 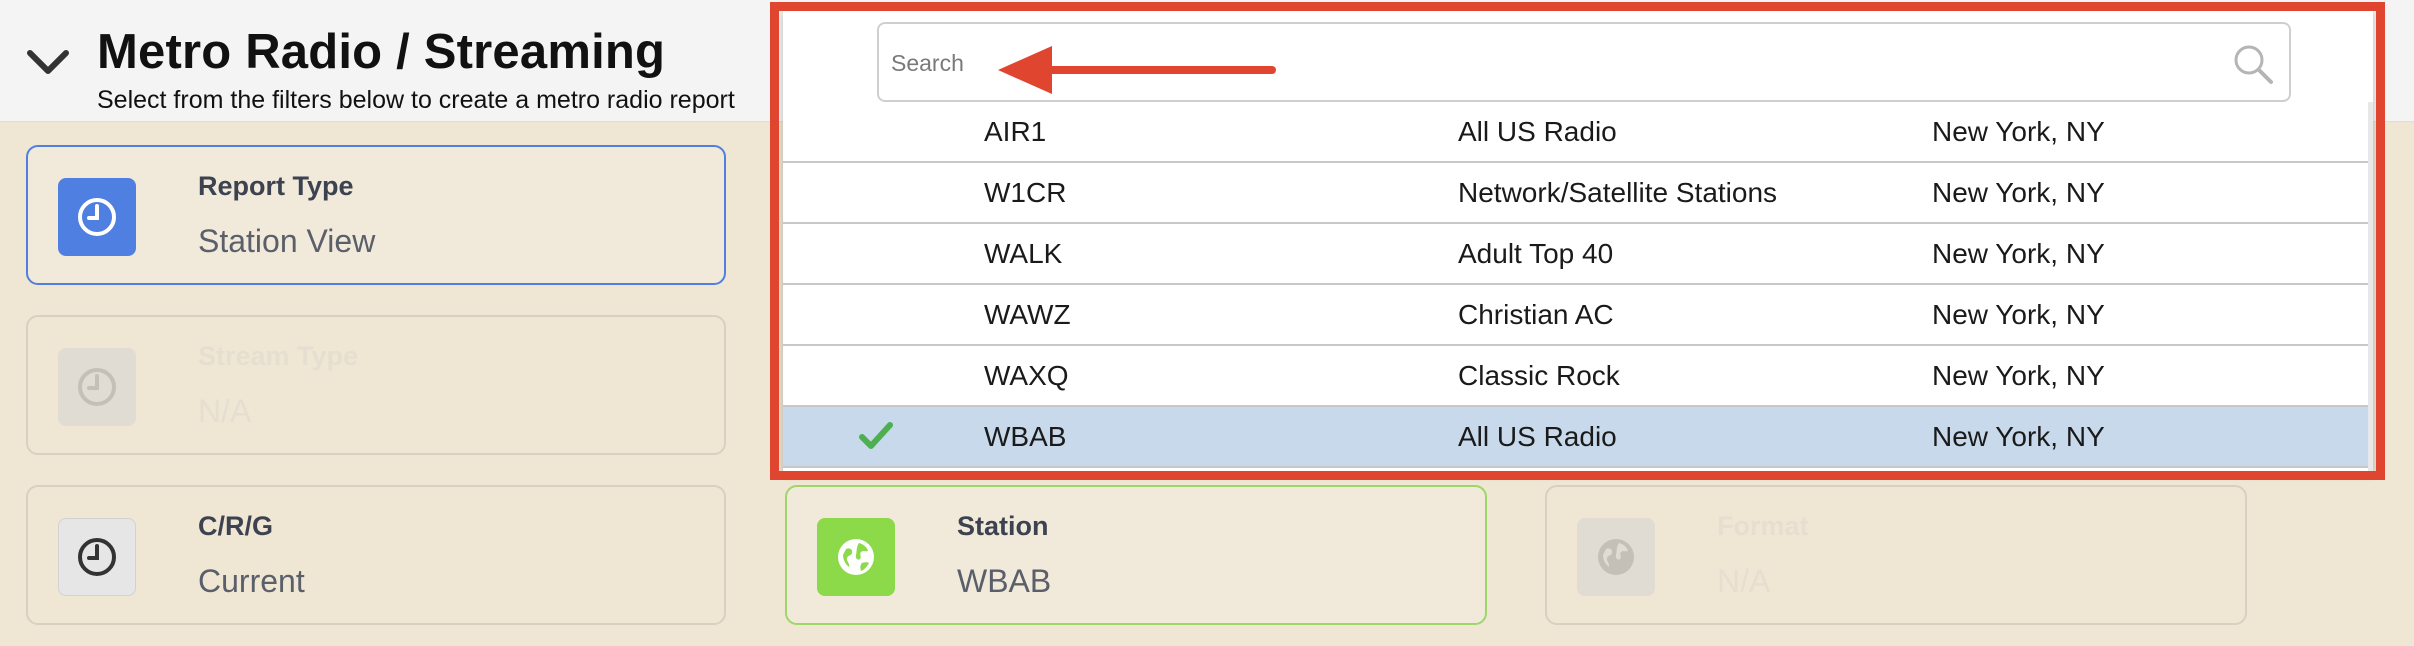 I want to click on station-label: Station, so click(x=1003, y=526).